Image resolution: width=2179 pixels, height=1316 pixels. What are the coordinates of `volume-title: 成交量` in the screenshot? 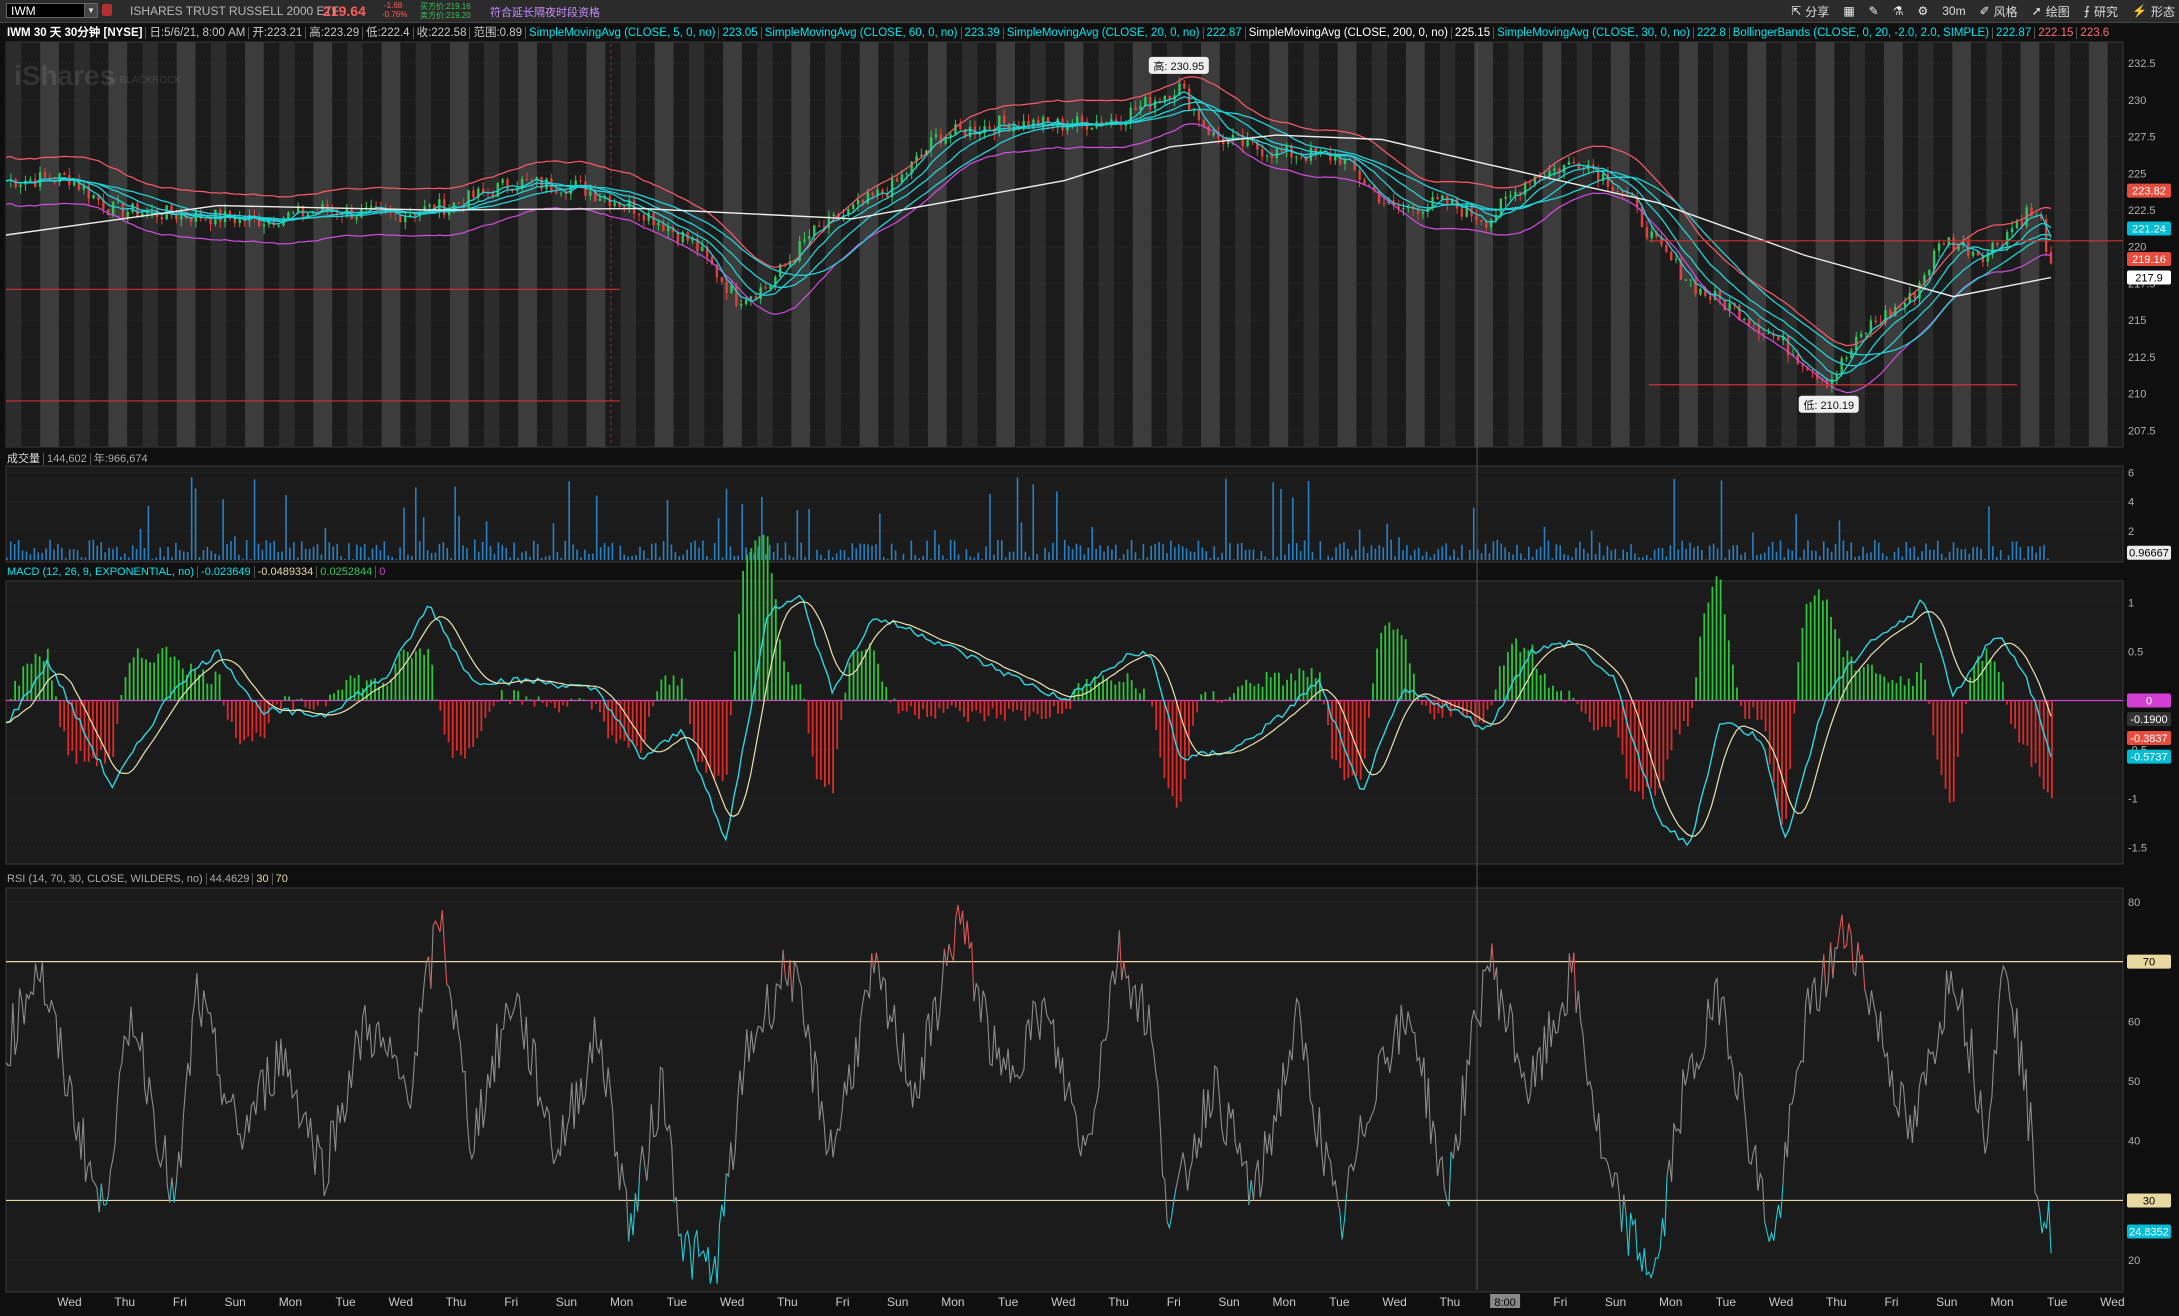 It's located at (24, 459).